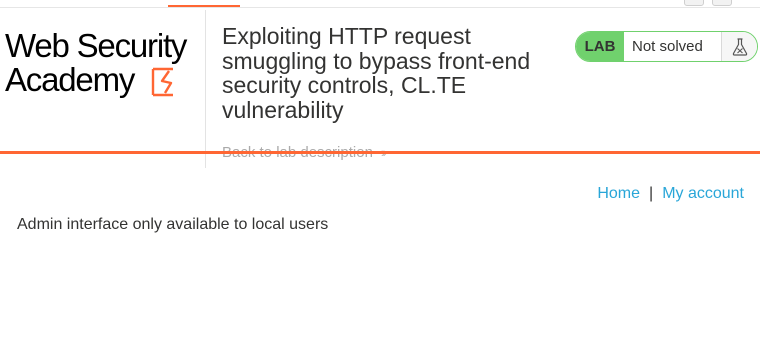  Describe the element at coordinates (204, 6) in the screenshot. I see `active-tab-indicator` at that location.